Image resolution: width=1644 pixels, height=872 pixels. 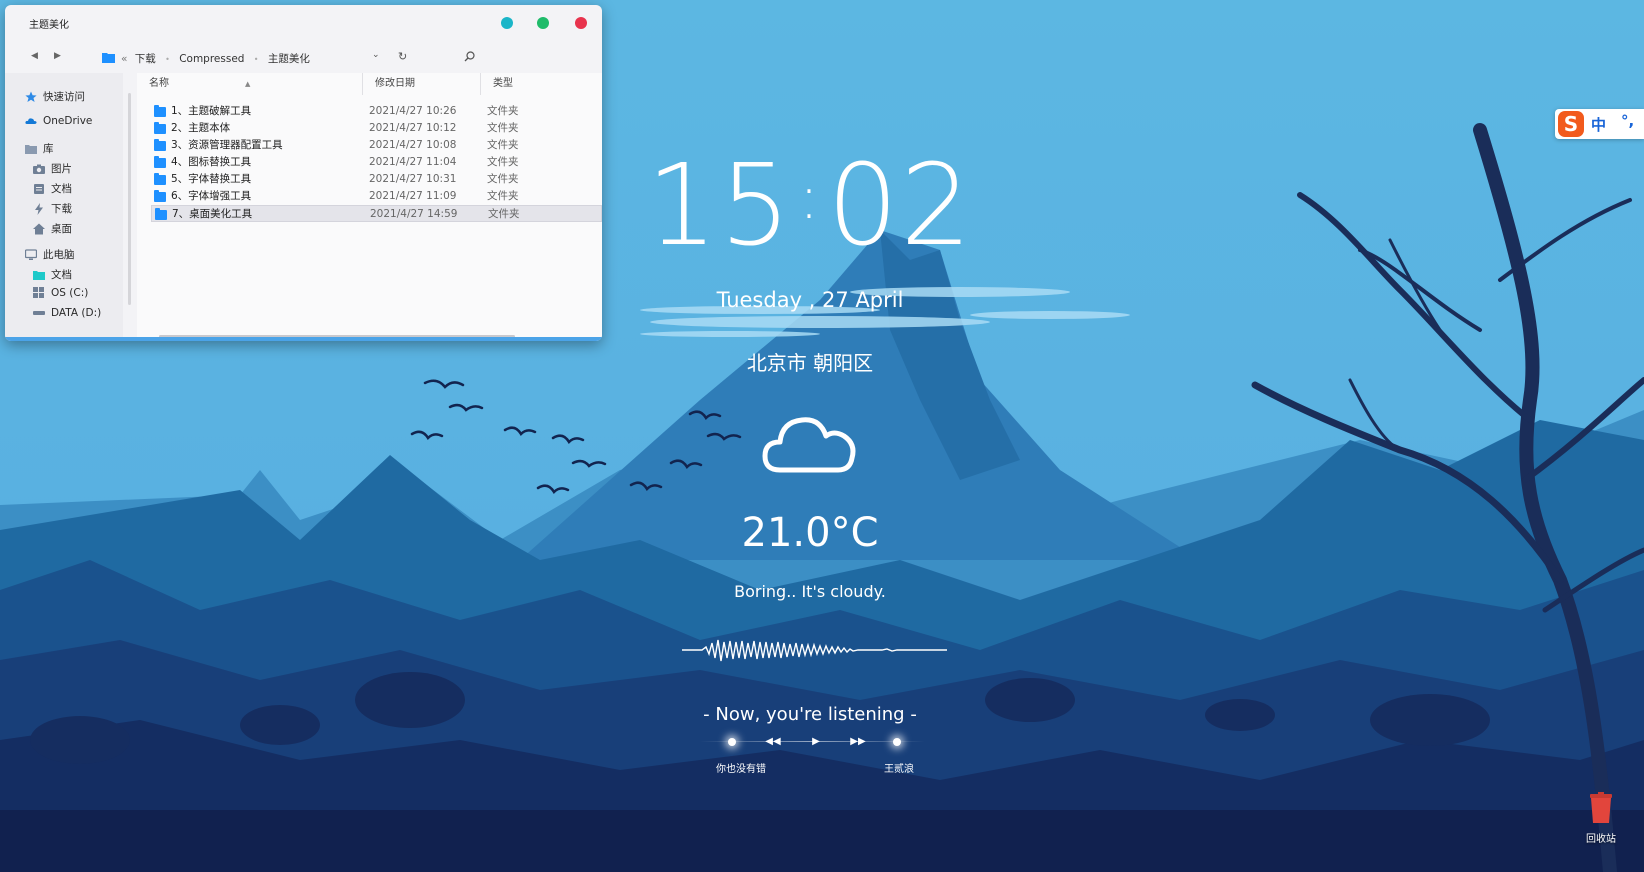 I want to click on window-title: 主题美化, so click(x=49, y=25).